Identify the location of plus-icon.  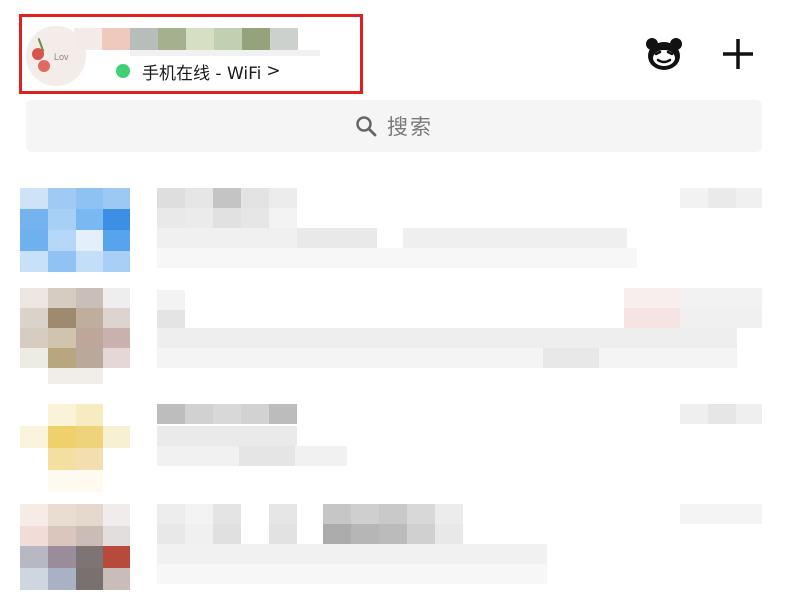
(738, 54).